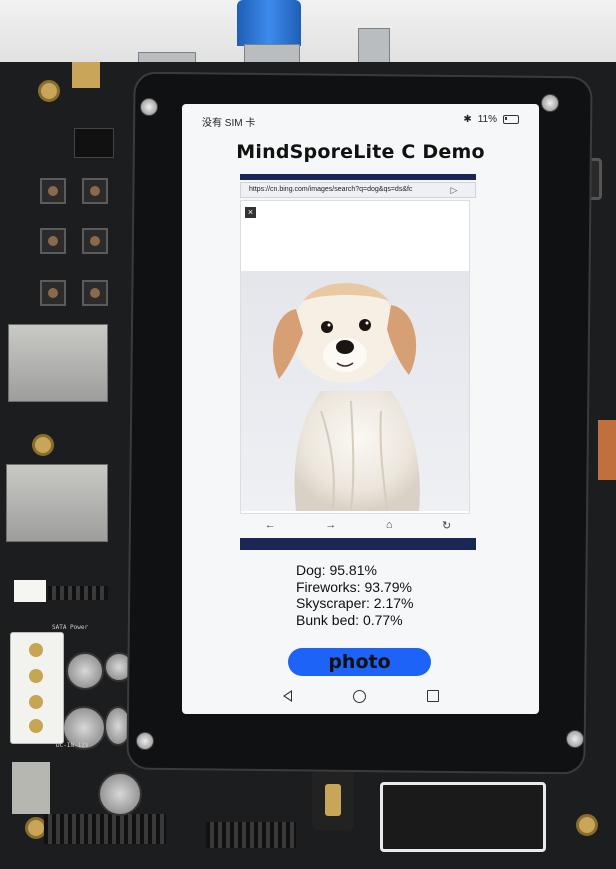  What do you see at coordinates (86, 75) in the screenshot?
I see `micro-usb-port` at bounding box center [86, 75].